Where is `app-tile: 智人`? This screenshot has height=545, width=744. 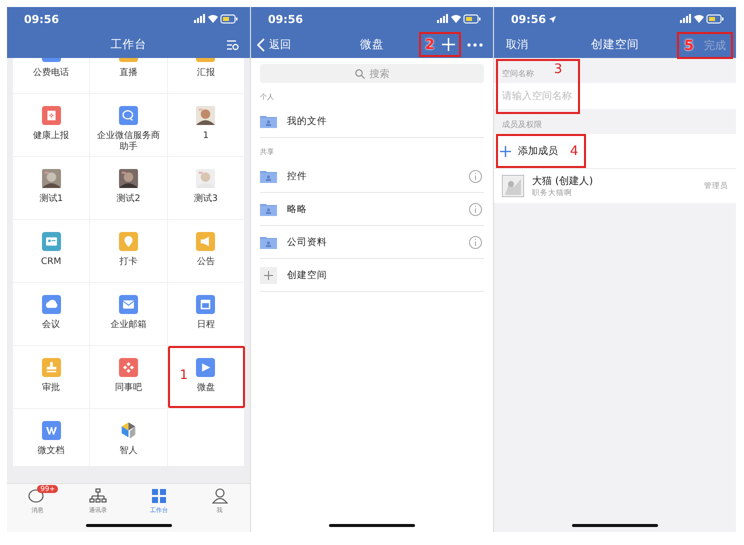
app-tile: 智人 is located at coordinates (129, 437).